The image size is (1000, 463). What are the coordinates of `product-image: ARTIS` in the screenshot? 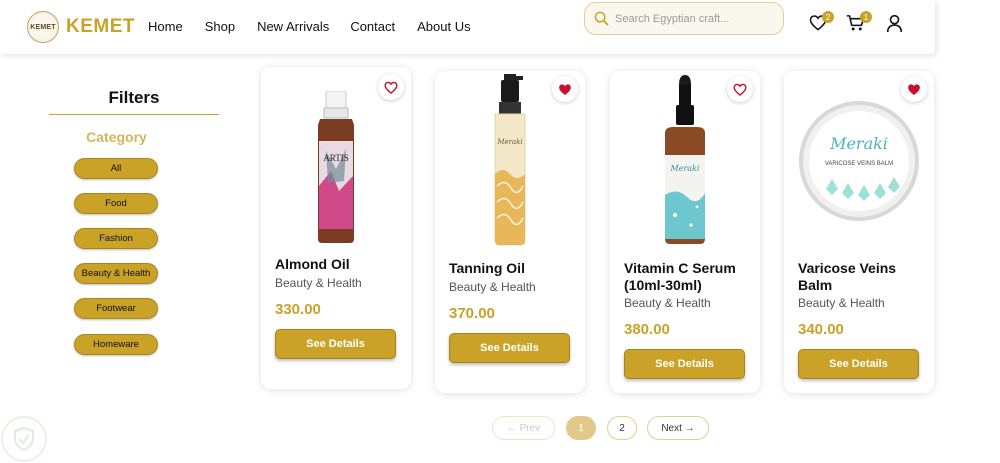 It's located at (336, 167).